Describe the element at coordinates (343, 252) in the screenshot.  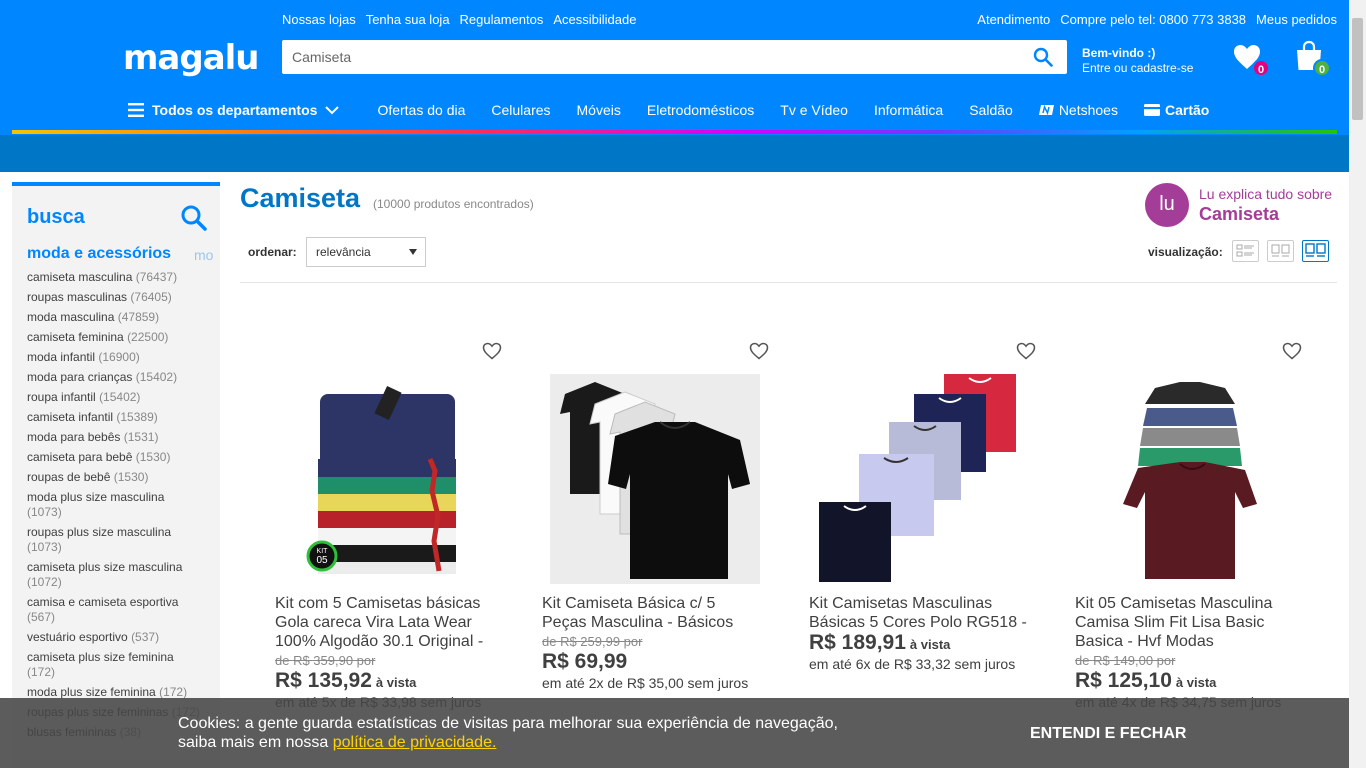
I see `sort-selected-value: relevância` at that location.